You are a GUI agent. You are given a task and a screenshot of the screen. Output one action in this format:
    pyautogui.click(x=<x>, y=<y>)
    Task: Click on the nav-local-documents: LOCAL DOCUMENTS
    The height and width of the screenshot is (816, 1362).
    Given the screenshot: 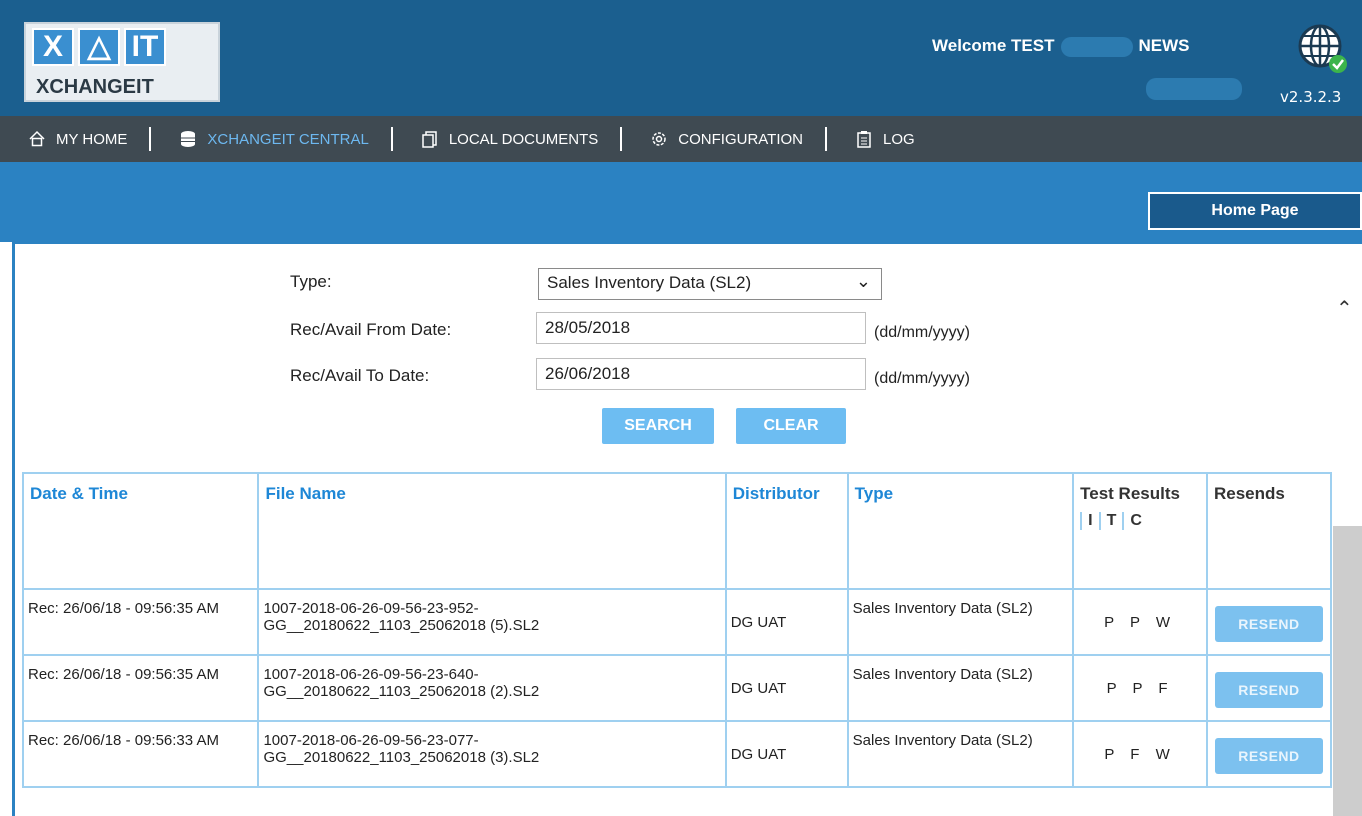 What is the action you would take?
    pyautogui.click(x=495, y=139)
    